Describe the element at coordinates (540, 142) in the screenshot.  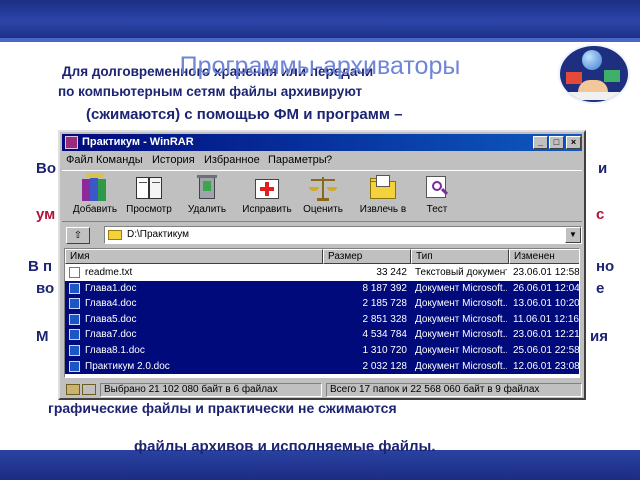
I see `minimize-button: _` at that location.